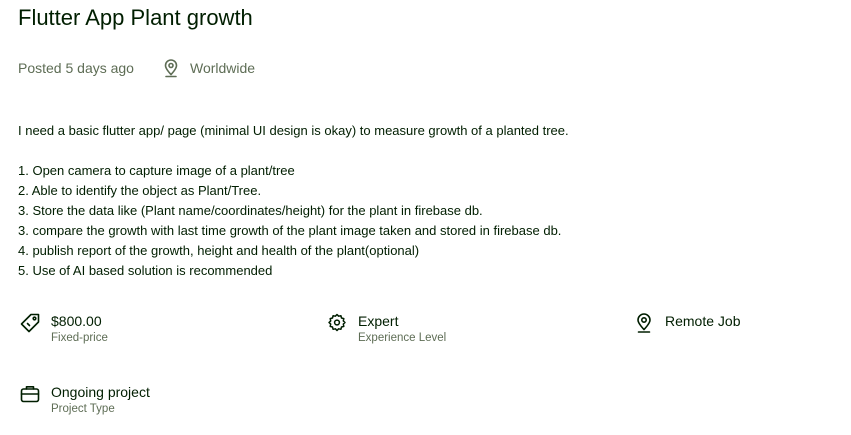 The width and height of the screenshot is (851, 435). I want to click on posted-time: Posted 5 days ago, so click(76, 68).